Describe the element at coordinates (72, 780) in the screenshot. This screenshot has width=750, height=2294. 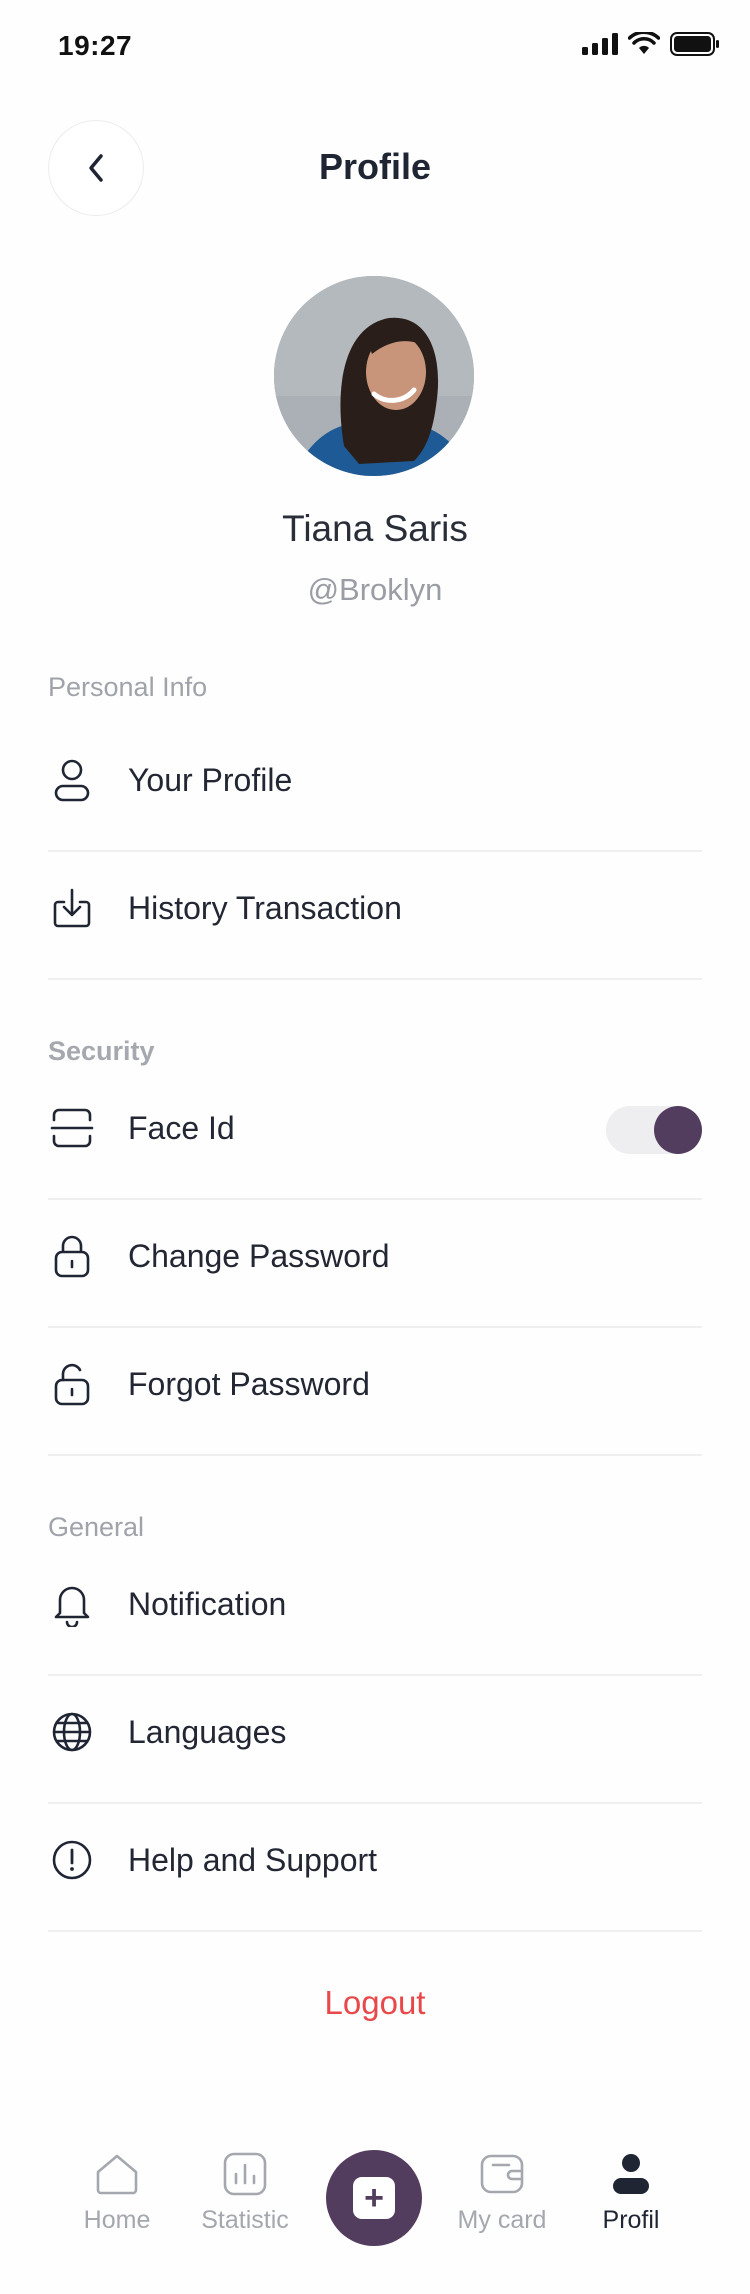
I see `user-icon` at that location.